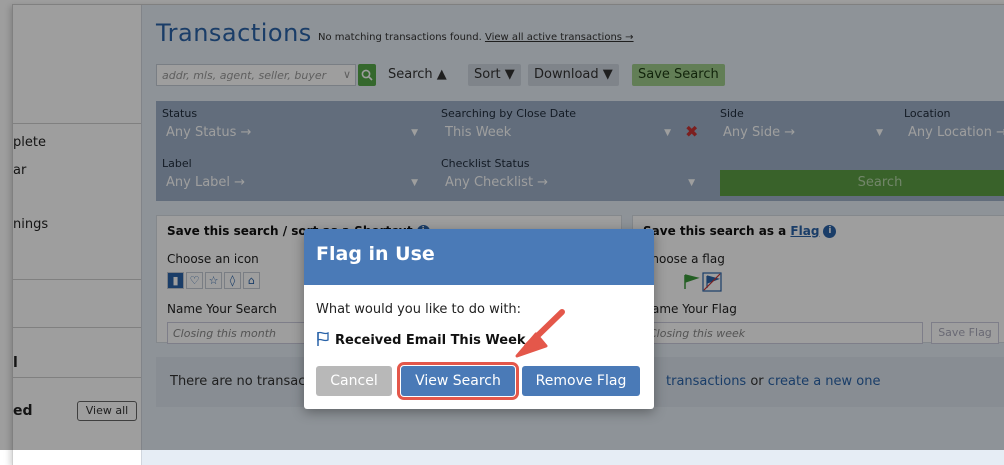 The image size is (1004, 465). Describe the element at coordinates (354, 381) in the screenshot. I see `cancel-button: Cancel` at that location.